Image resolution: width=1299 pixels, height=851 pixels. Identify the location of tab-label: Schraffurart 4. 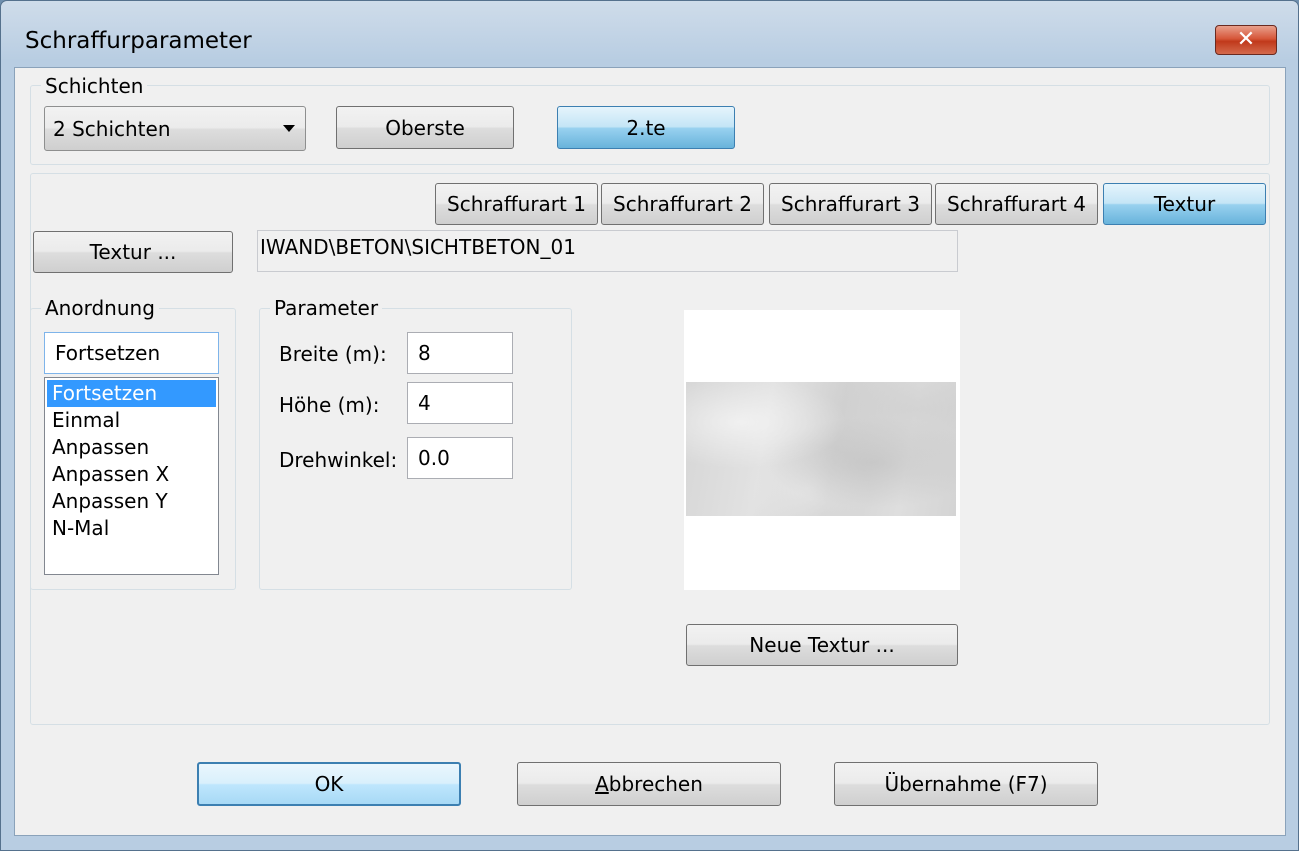
(1016, 204).